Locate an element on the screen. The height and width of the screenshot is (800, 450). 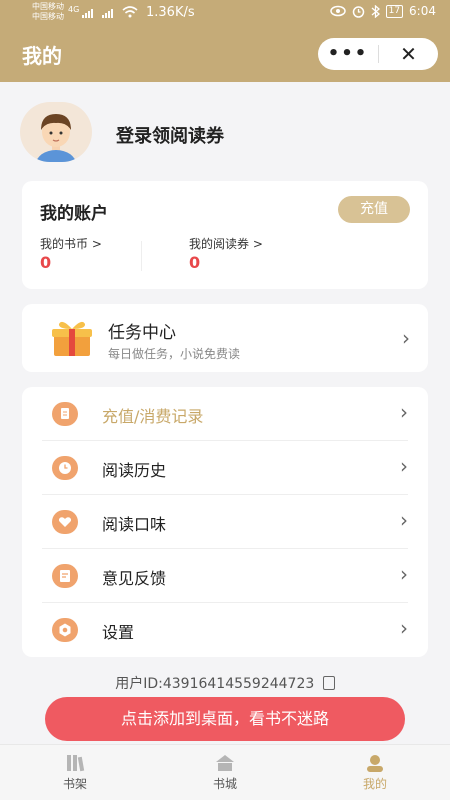
miniapp-capsule: ••• ✕ is located at coordinates (378, 54).